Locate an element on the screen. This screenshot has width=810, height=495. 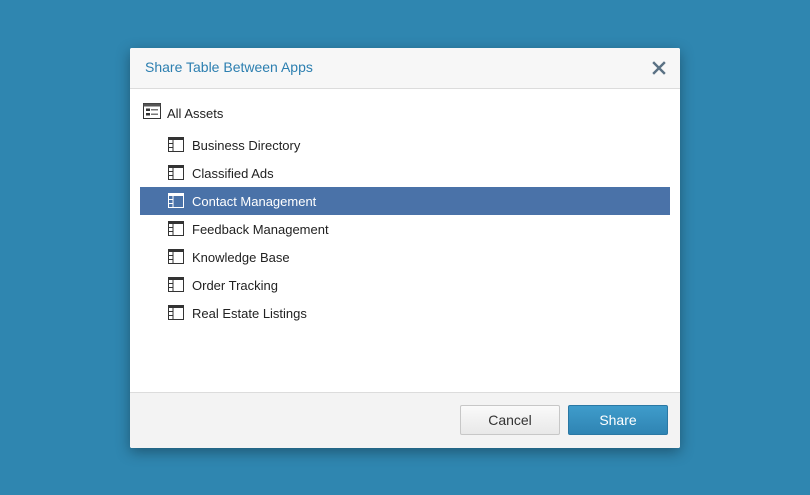
tree-item: Classified Ads is located at coordinates (405, 173).